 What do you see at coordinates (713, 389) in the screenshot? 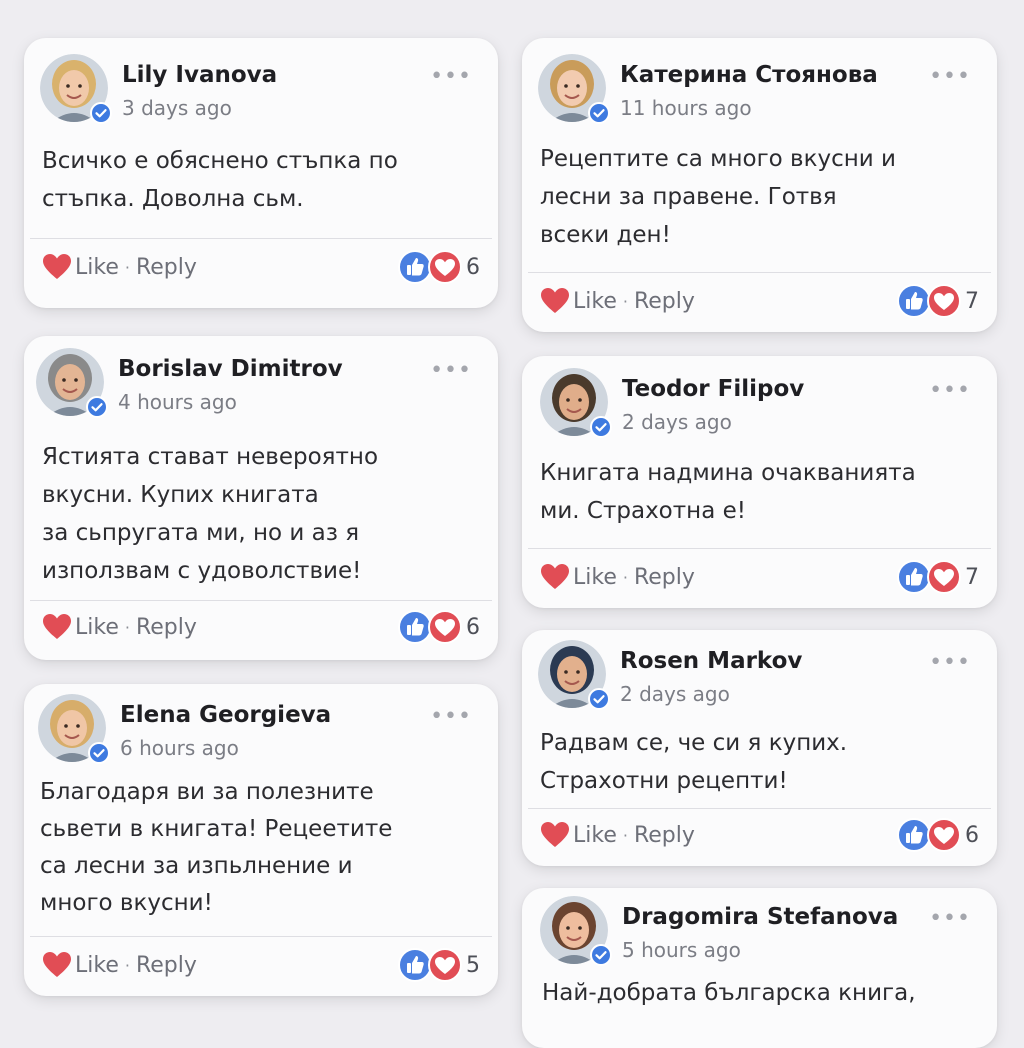
I see `author-name: Teodor Filipov` at bounding box center [713, 389].